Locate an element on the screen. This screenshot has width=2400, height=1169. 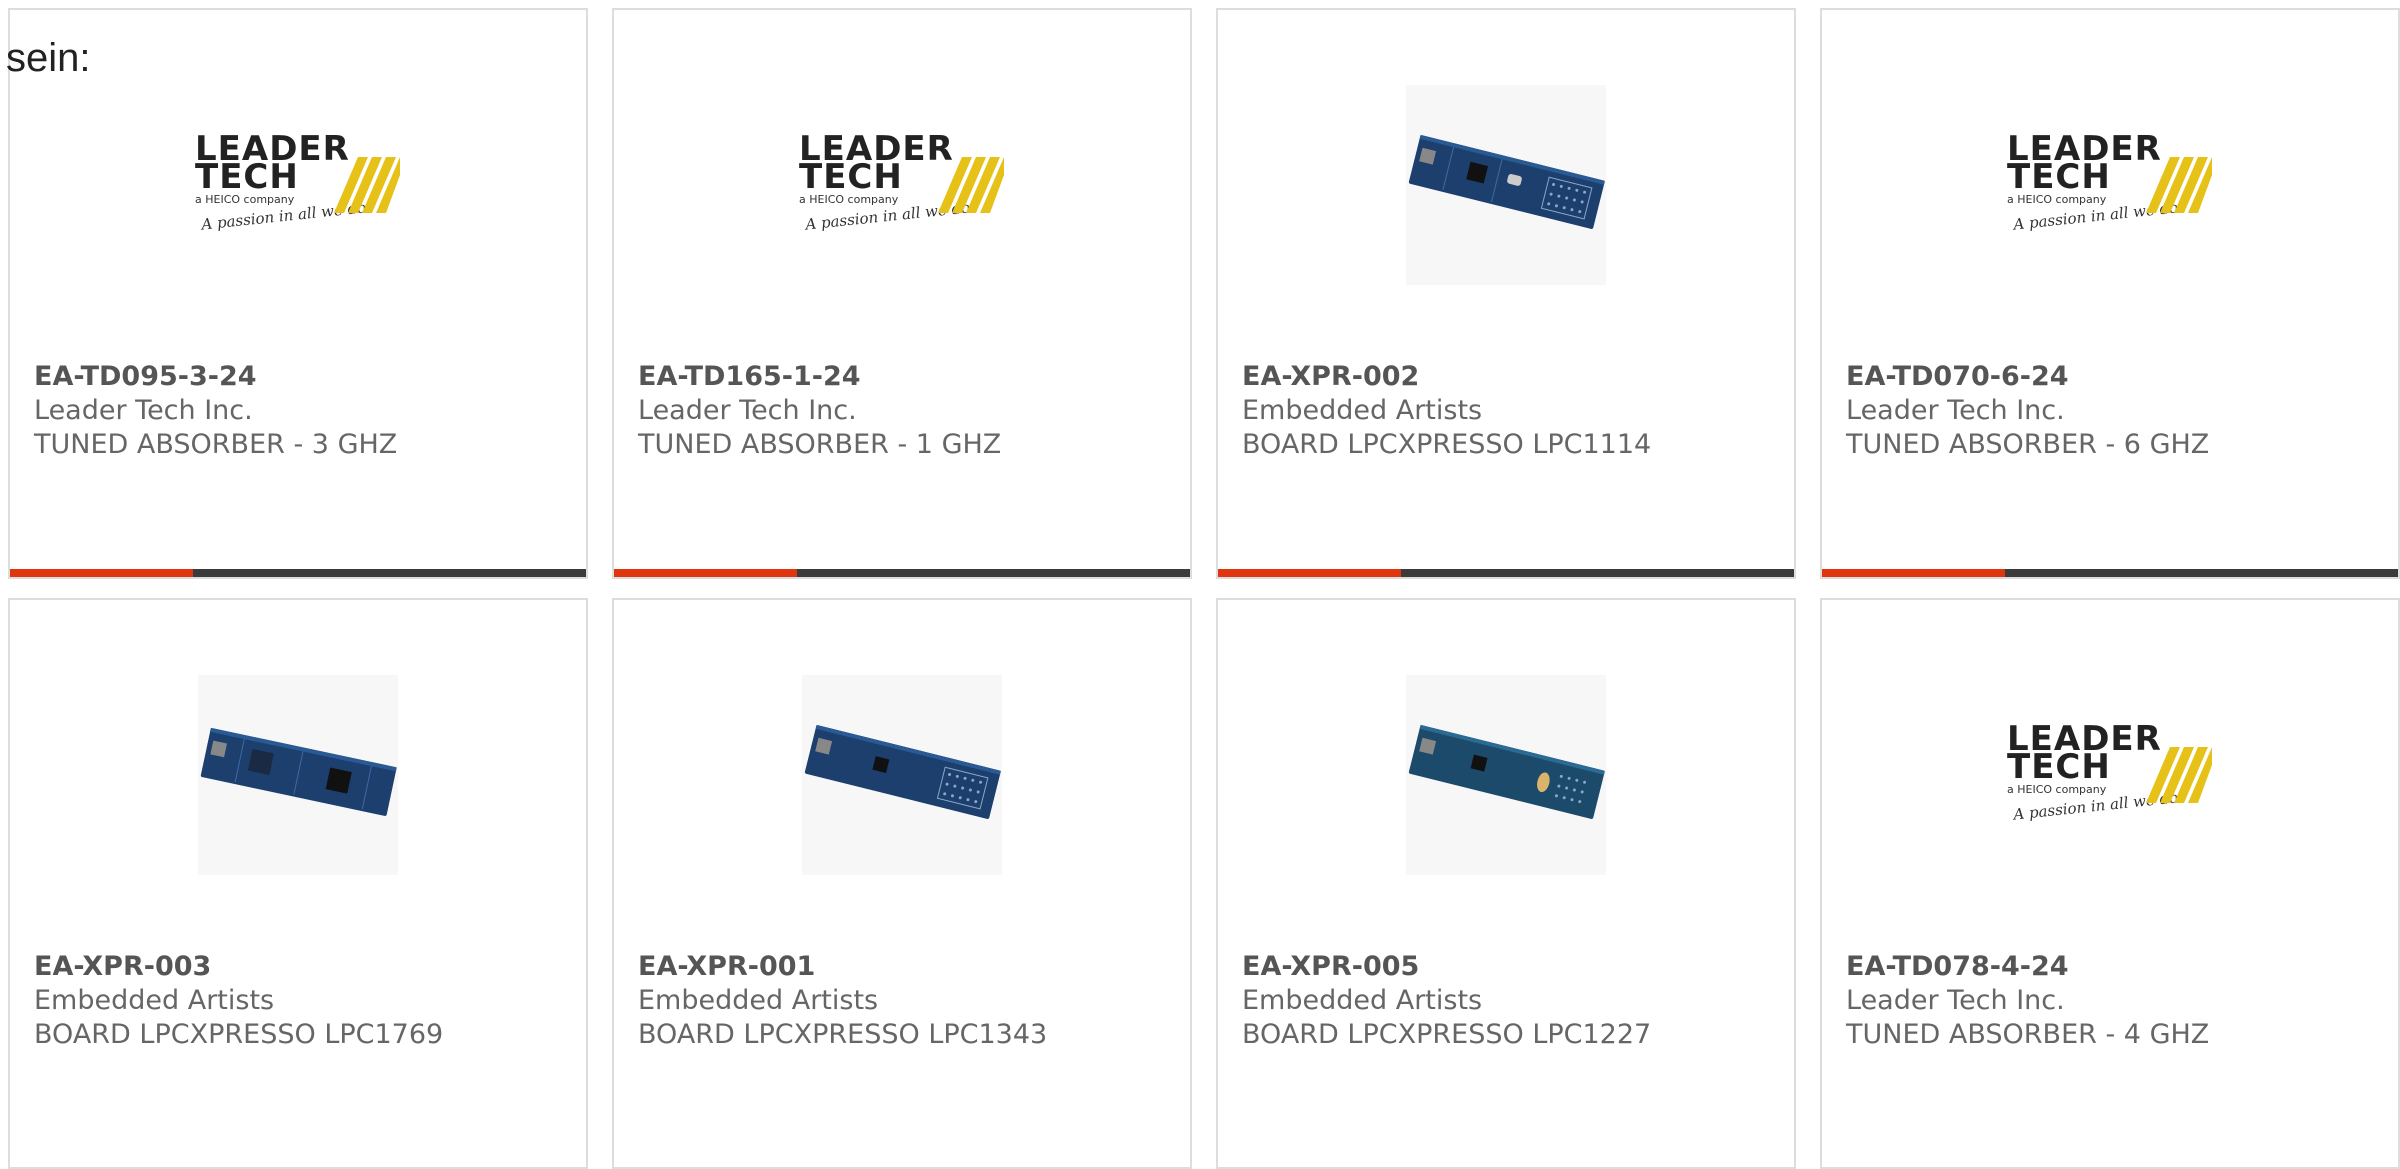
description: TUNED ABSORBER - 1 GHZ is located at coordinates (820, 444).